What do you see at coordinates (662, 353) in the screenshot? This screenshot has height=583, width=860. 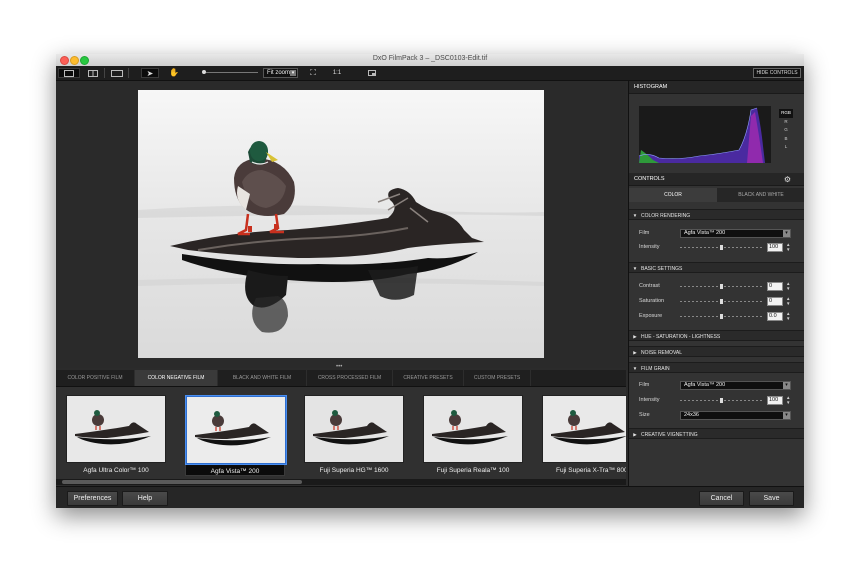 I see `section-title: NOISE REMOVAL` at bounding box center [662, 353].